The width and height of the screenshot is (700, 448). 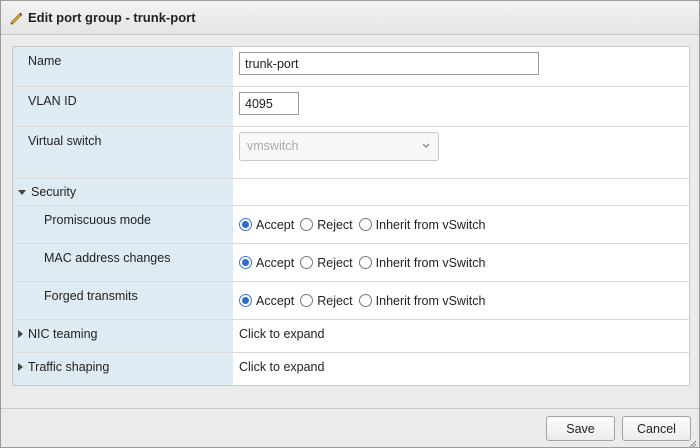 What do you see at coordinates (656, 428) in the screenshot?
I see `cancel-button: Cancel` at bounding box center [656, 428].